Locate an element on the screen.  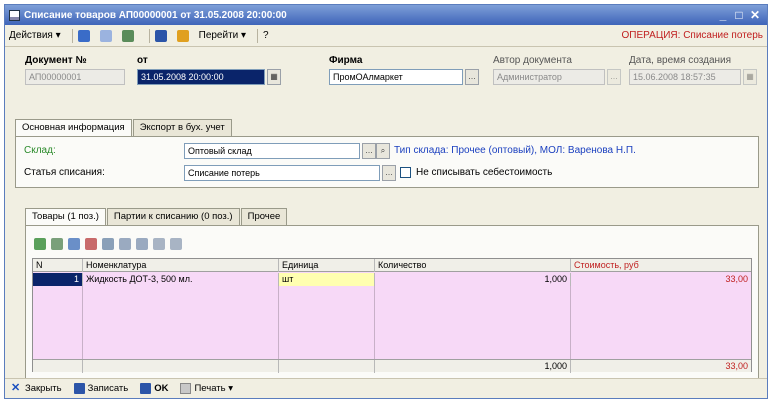
tool-post-button is located at coordinates (85, 35).